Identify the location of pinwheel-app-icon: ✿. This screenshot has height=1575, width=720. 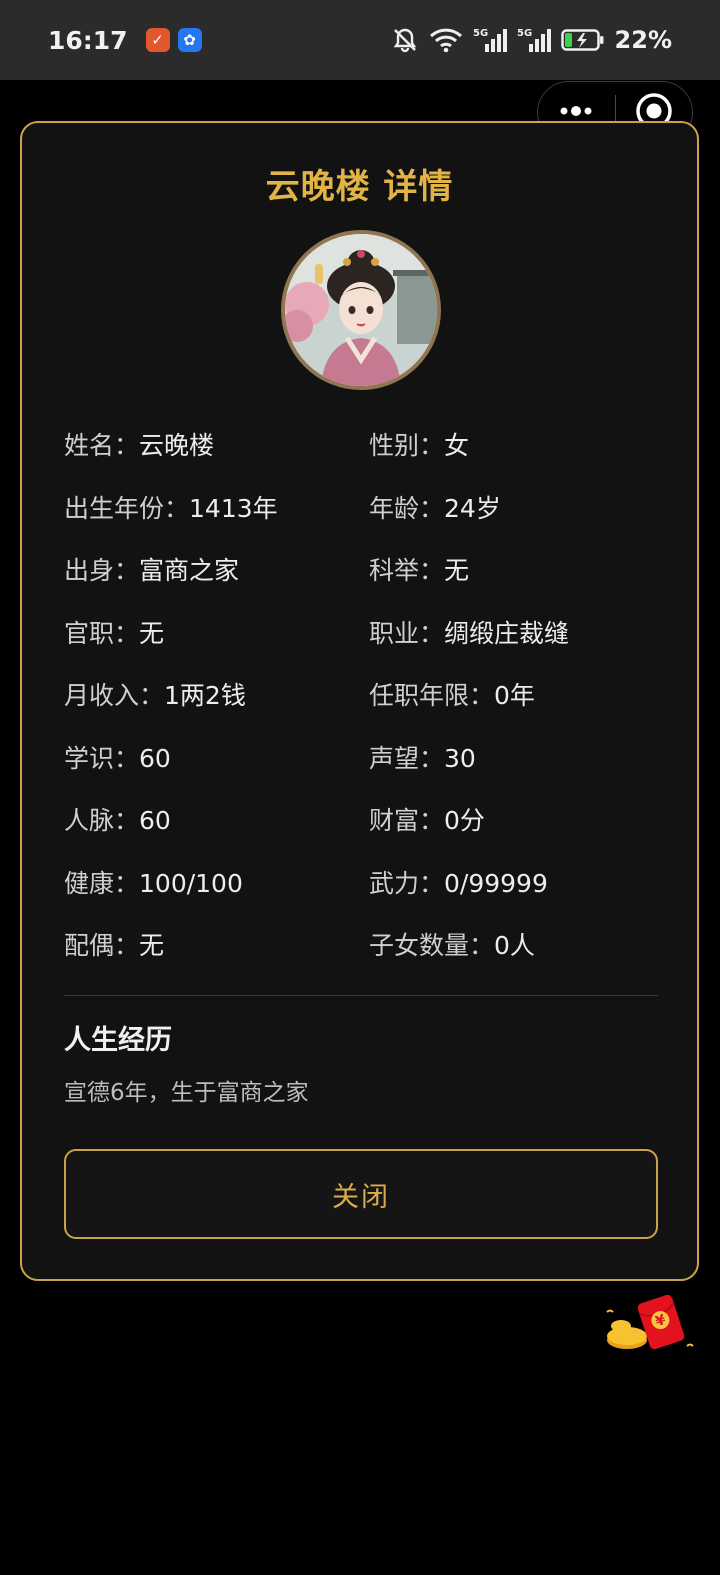
(189, 40).